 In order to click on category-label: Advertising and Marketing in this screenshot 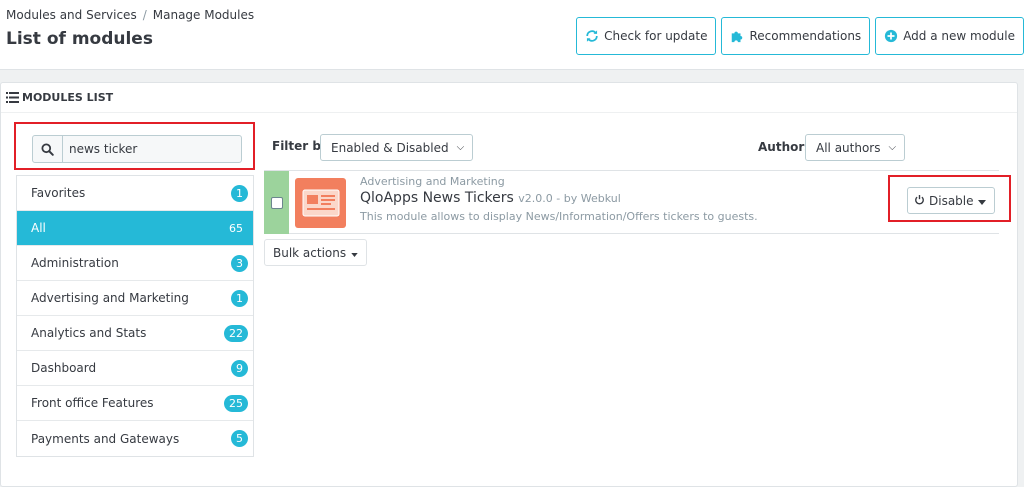, I will do `click(110, 298)`.